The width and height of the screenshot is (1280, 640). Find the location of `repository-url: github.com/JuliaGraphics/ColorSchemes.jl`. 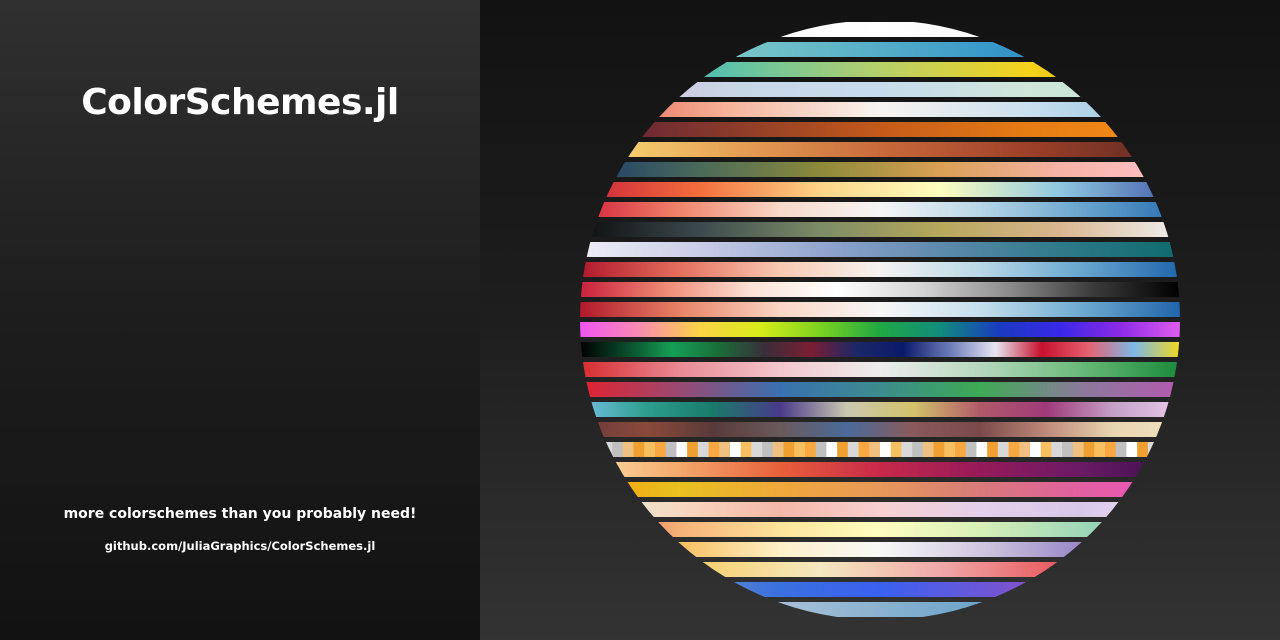

repository-url: github.com/JuliaGraphics/ColorSchemes.jl is located at coordinates (240, 546).